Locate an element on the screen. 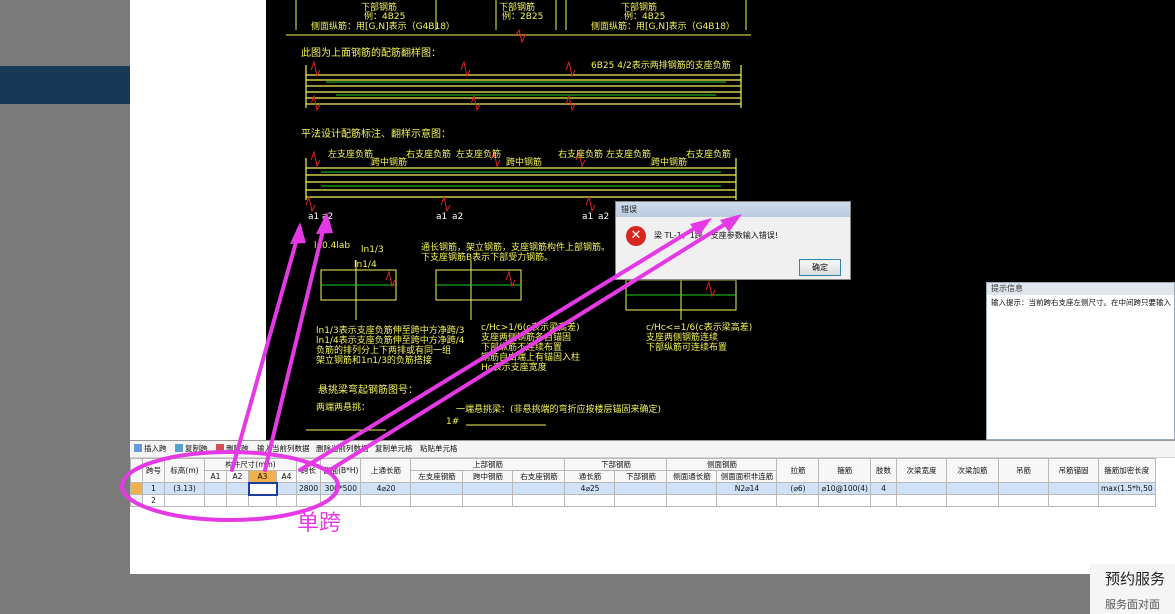 This screenshot has height=614, width=1175. cad-heading: 此图为上面钢筋的配筋翻样图： is located at coordinates (371, 53).